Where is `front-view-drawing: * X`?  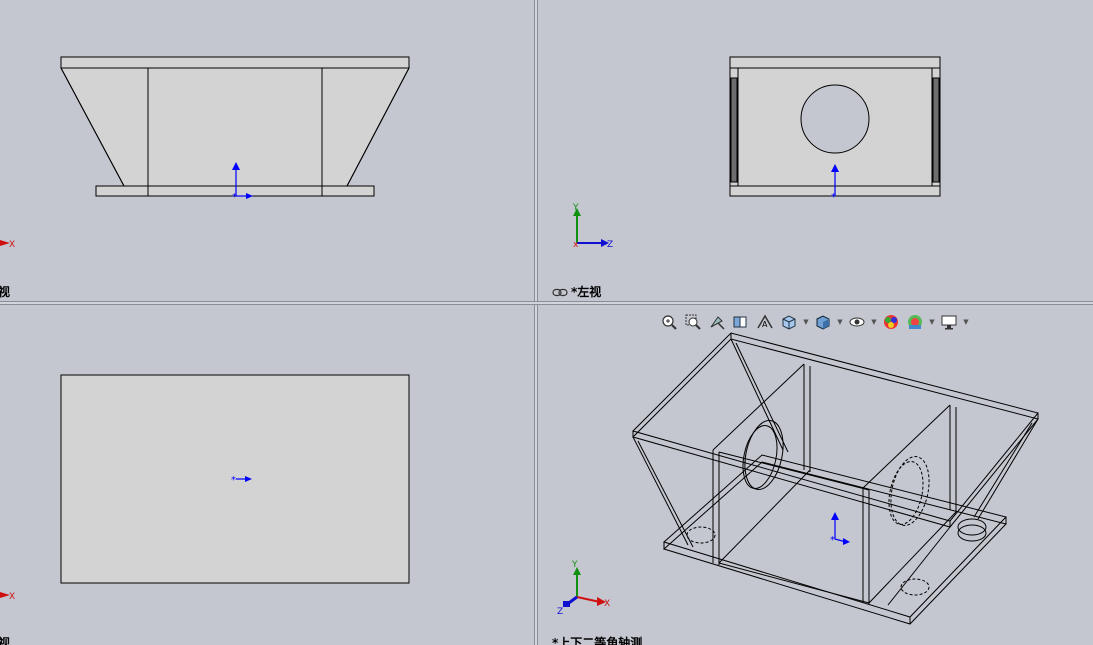
front-view-drawing: * X is located at coordinates (205, 153).